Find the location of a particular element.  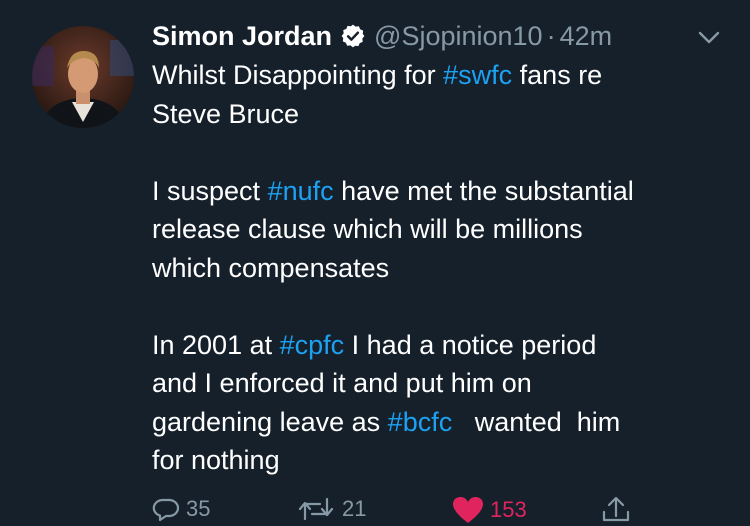

hashtag-link: #cpfc is located at coordinates (312, 345).